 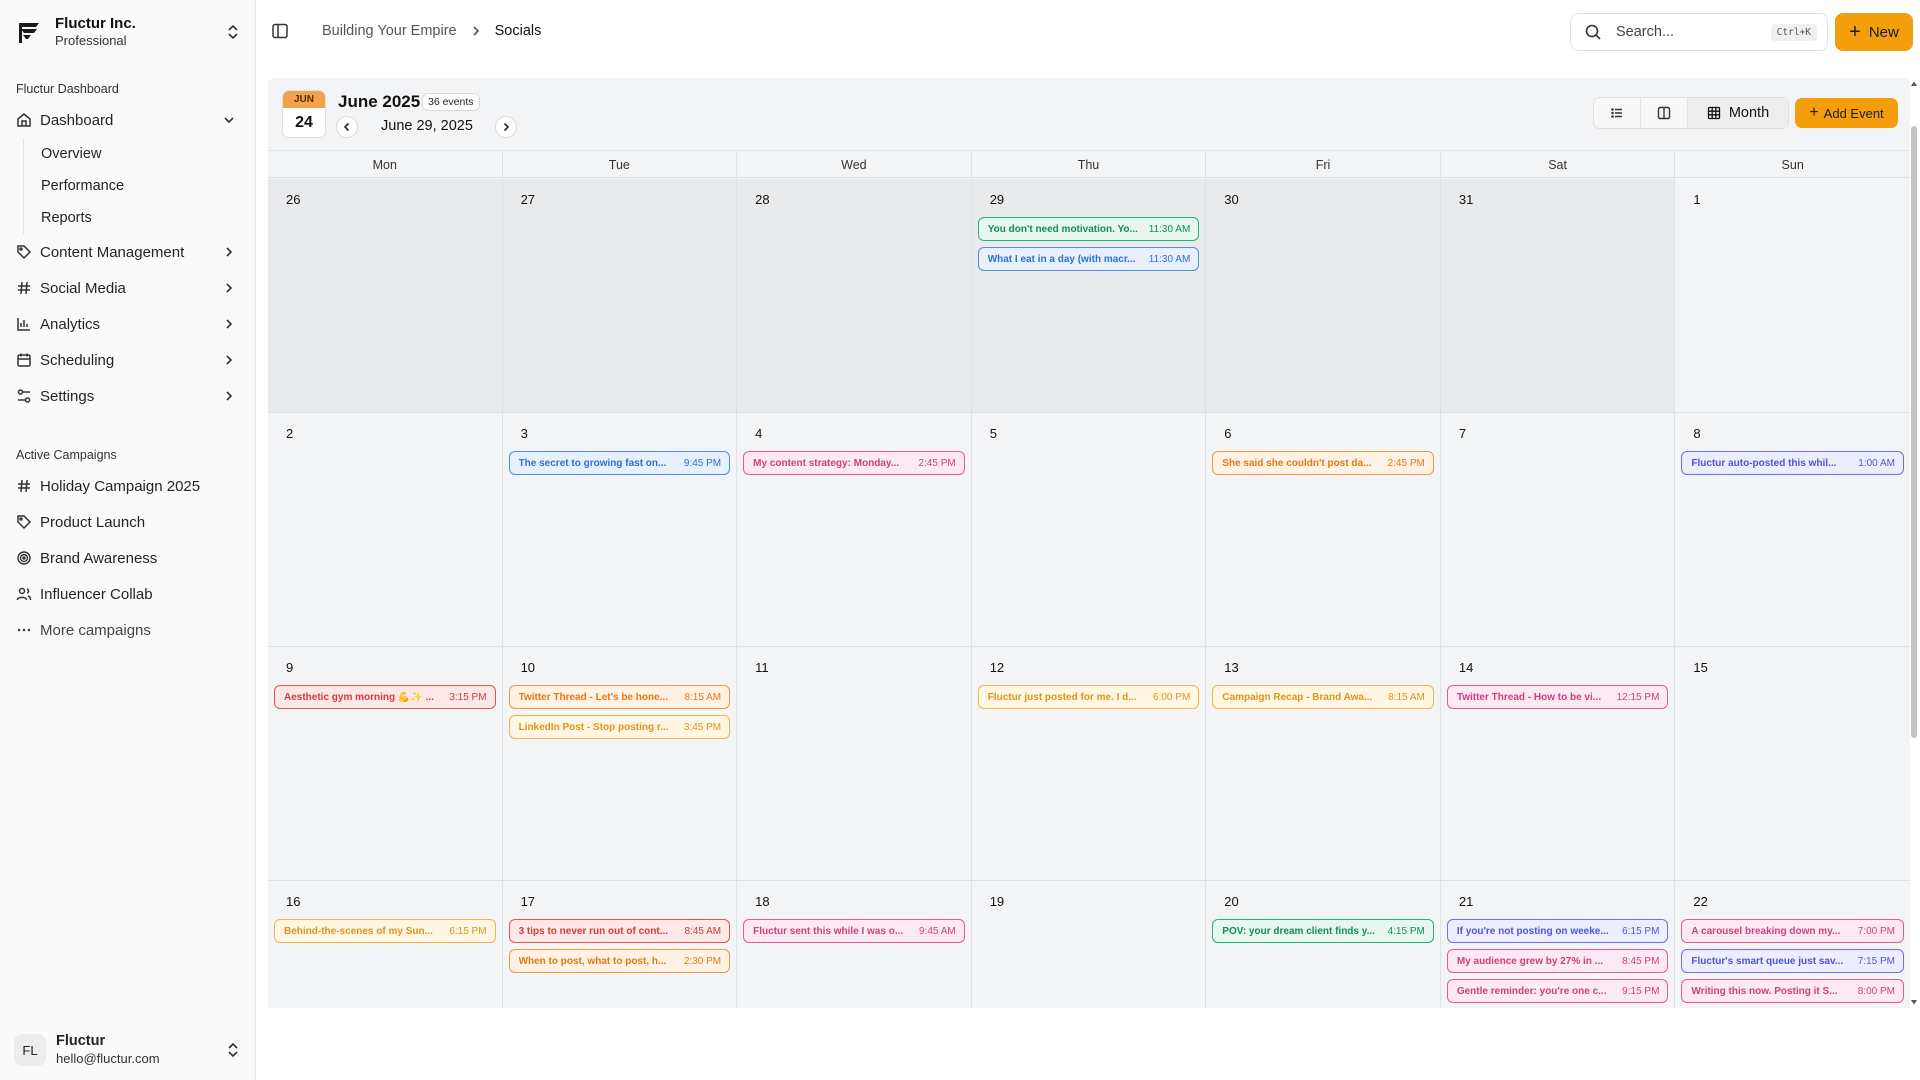 What do you see at coordinates (1323, 697) in the screenshot?
I see `calendar-event: Campaign Recap - Brand Awa... 8:15 AM` at bounding box center [1323, 697].